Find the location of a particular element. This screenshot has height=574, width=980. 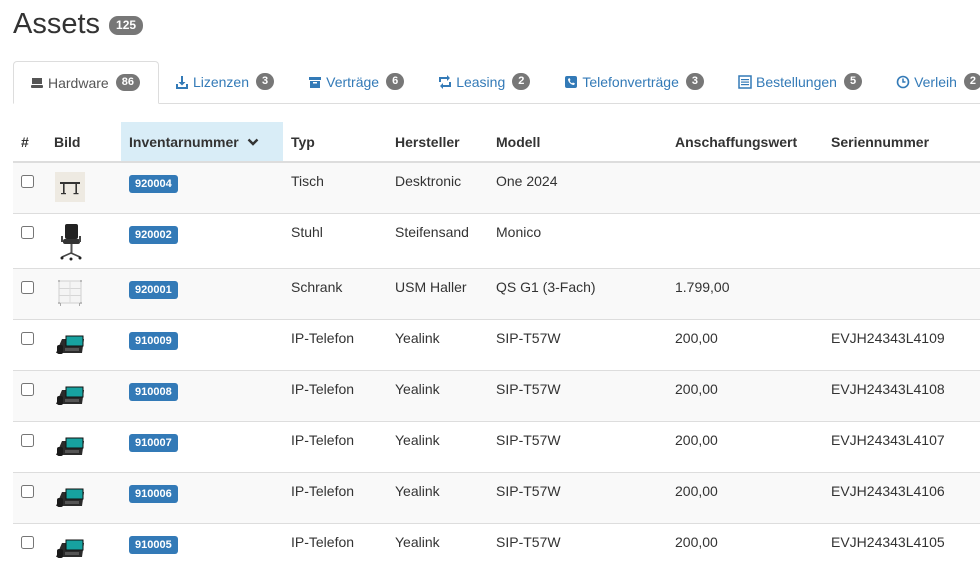

cell-type: Stuhl is located at coordinates (335, 240).